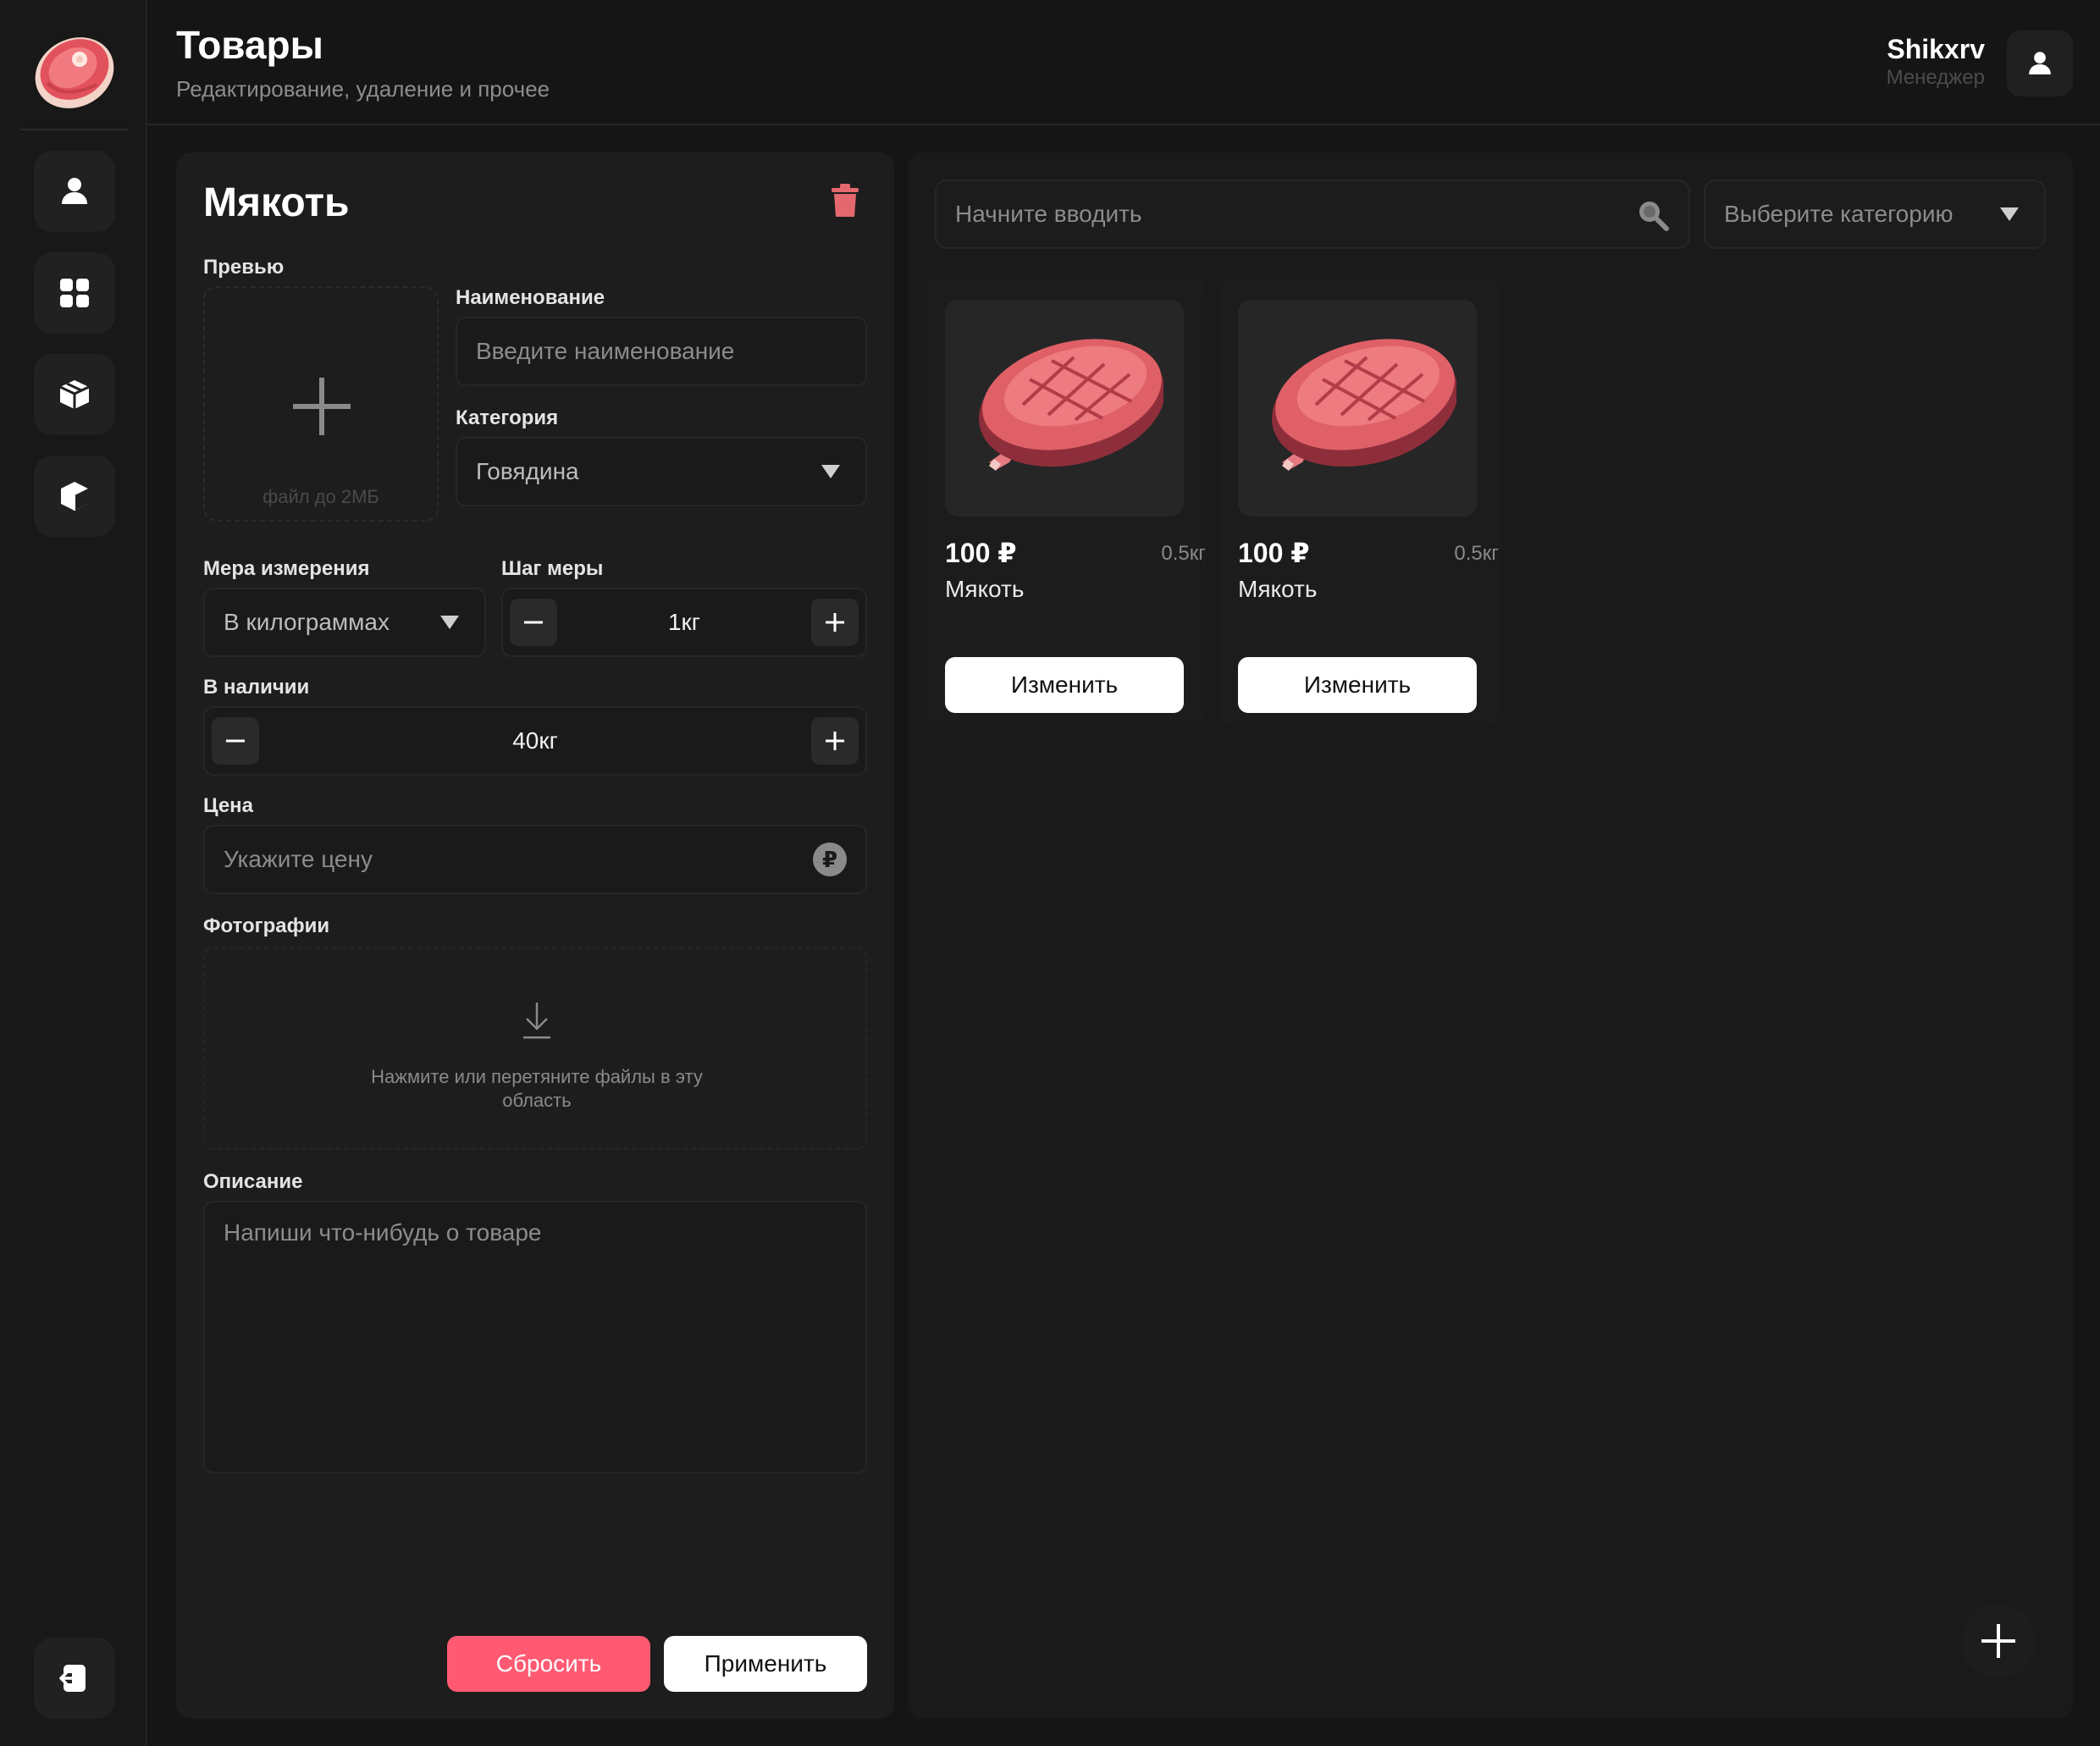 The image size is (2100, 1746). I want to click on add-product-button, so click(1998, 1641).